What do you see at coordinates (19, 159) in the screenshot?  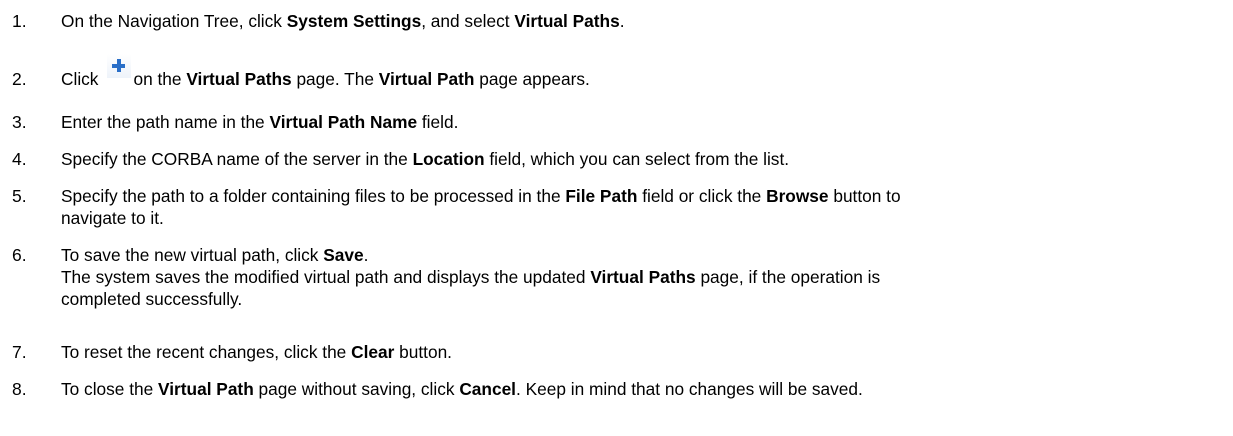 I see `step-number: 4.` at bounding box center [19, 159].